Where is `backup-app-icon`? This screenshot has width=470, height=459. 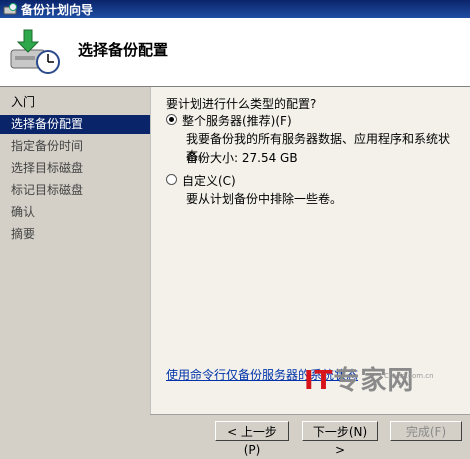
backup-app-icon is located at coordinates (10, 9).